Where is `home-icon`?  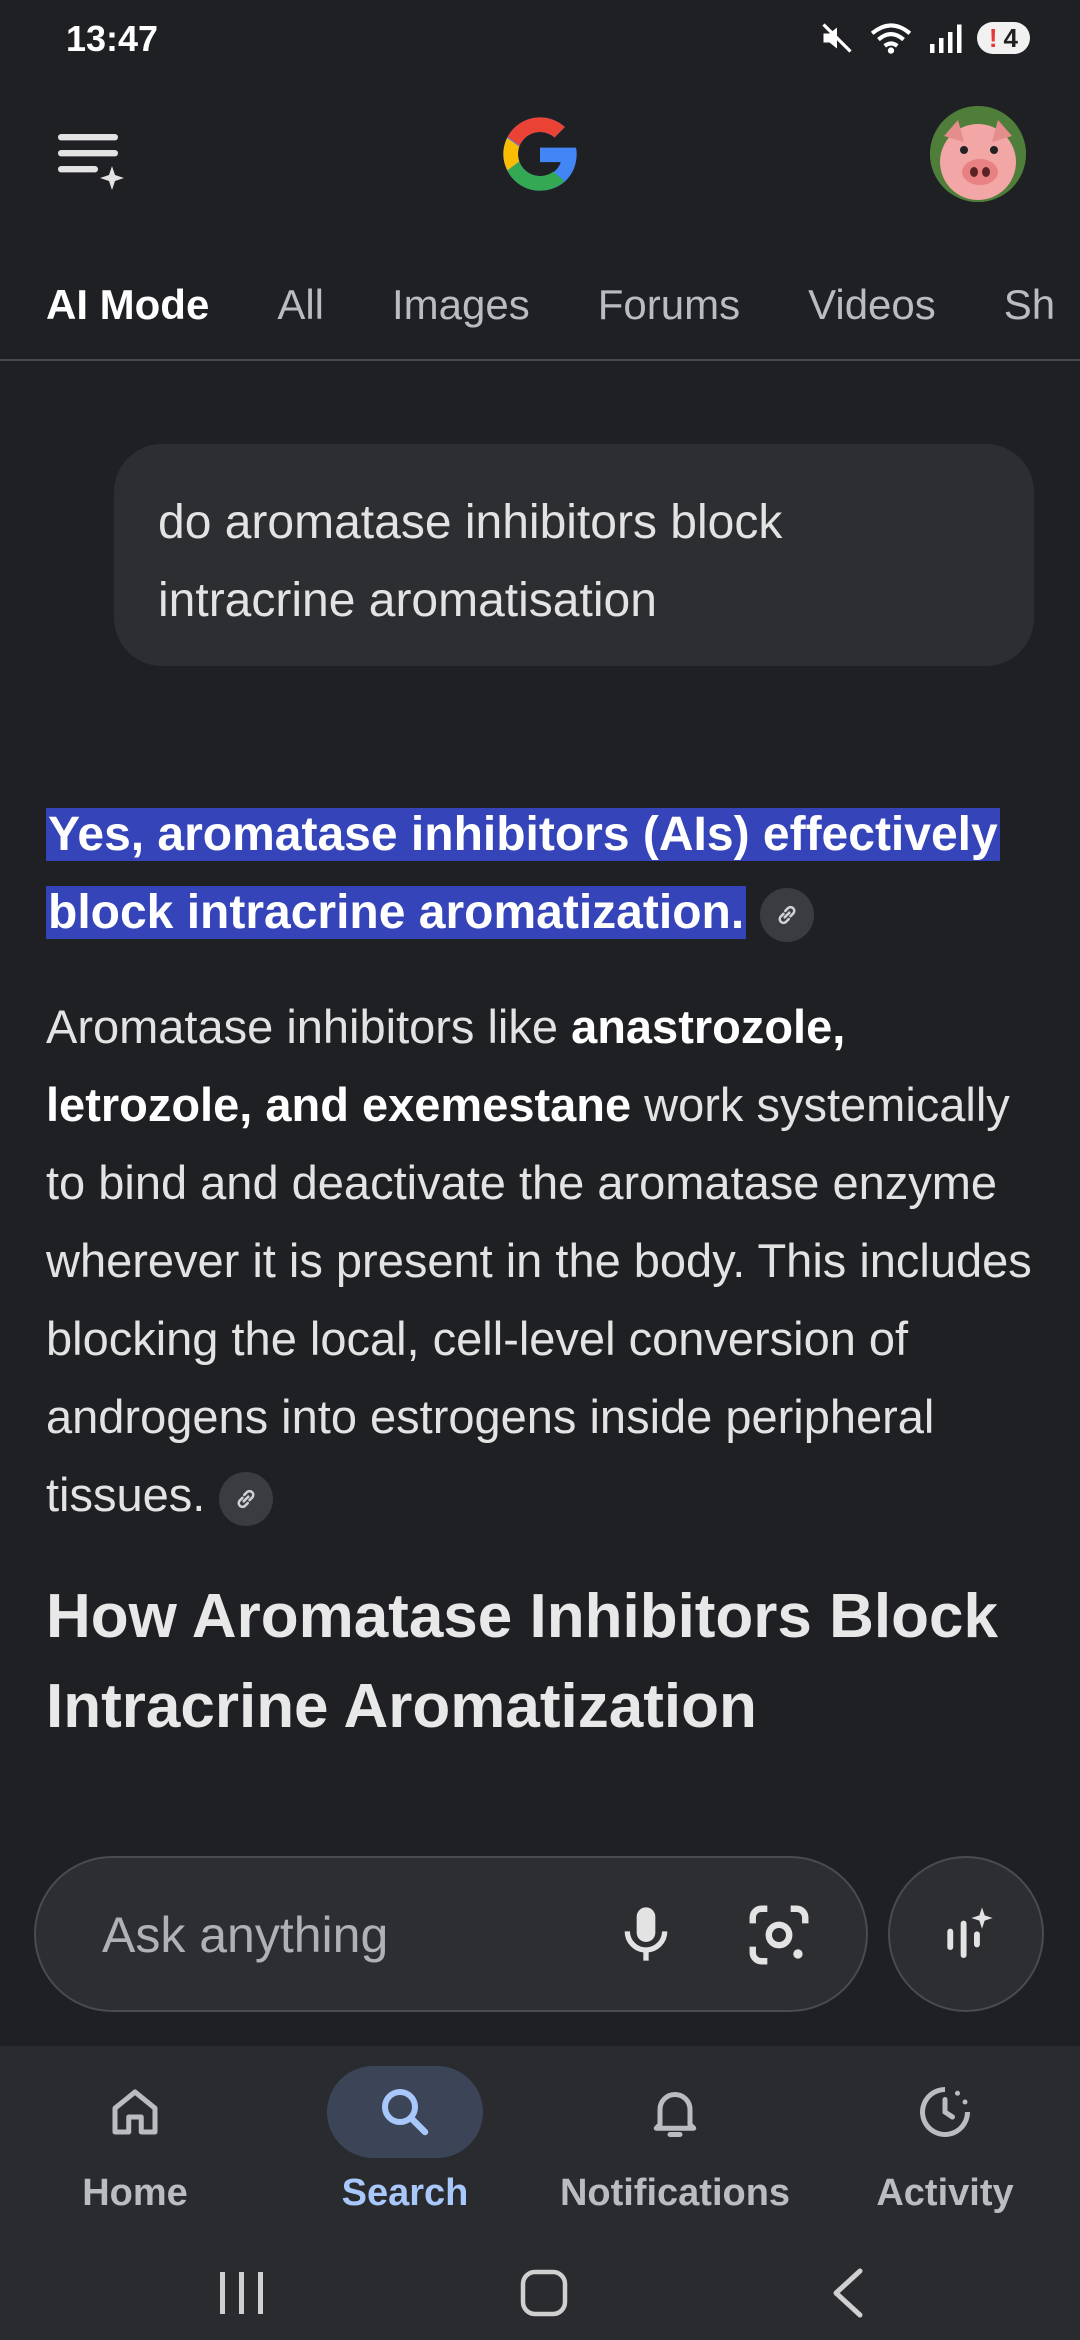 home-icon is located at coordinates (135, 2112).